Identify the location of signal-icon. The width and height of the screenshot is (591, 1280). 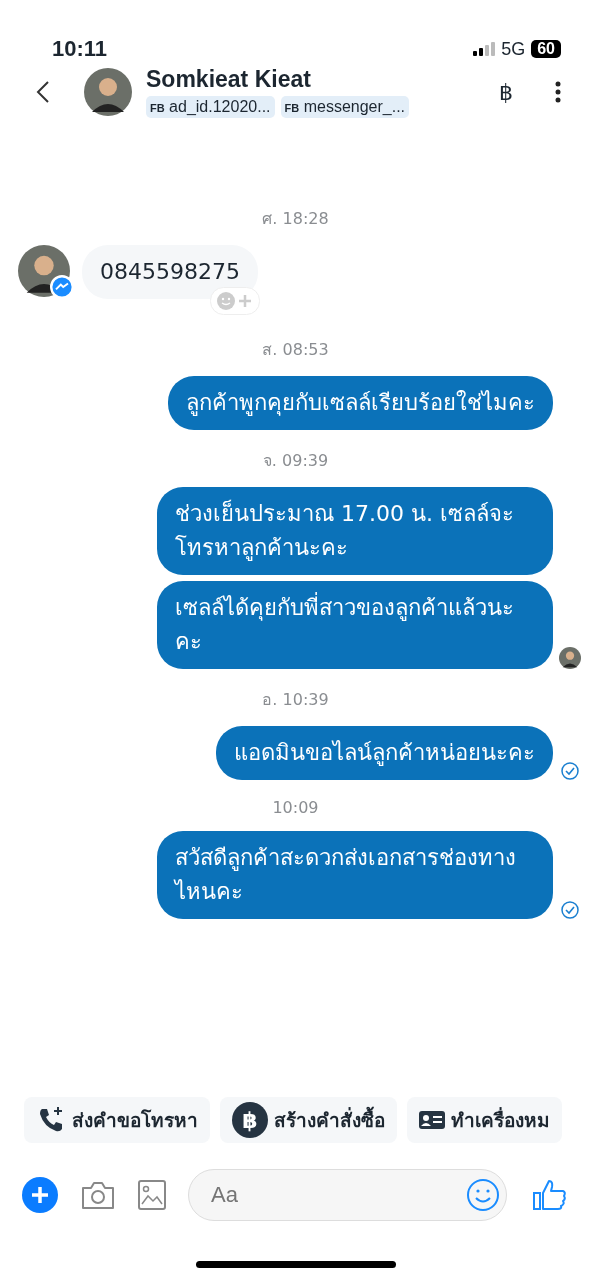
(484, 49).